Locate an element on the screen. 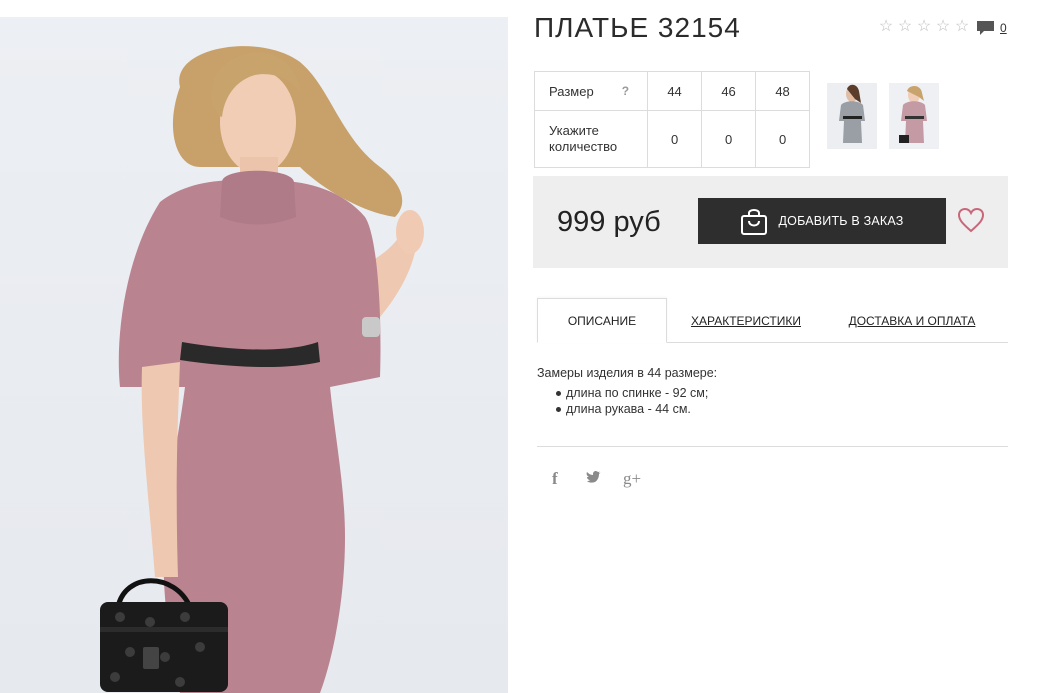 The width and height of the screenshot is (1054, 693). tab-description: ОПИСАНИЕ is located at coordinates (602, 320).